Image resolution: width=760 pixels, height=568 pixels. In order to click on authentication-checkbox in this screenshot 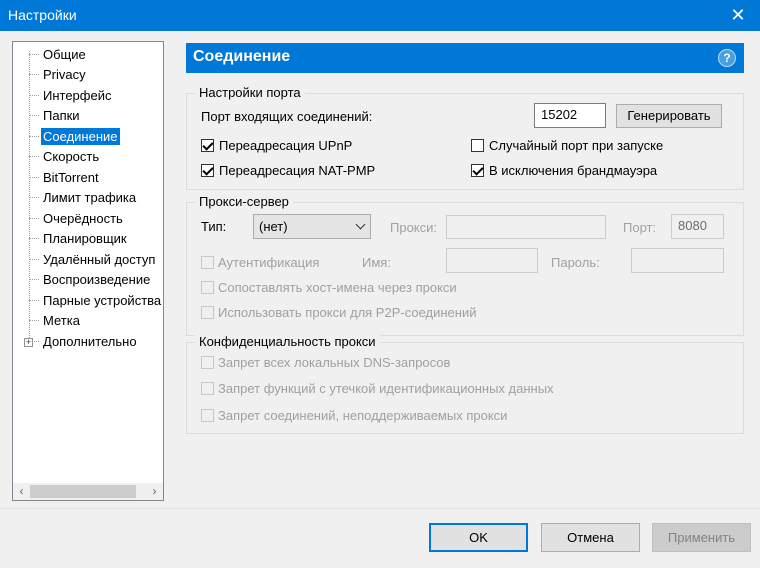, I will do `click(207, 262)`.